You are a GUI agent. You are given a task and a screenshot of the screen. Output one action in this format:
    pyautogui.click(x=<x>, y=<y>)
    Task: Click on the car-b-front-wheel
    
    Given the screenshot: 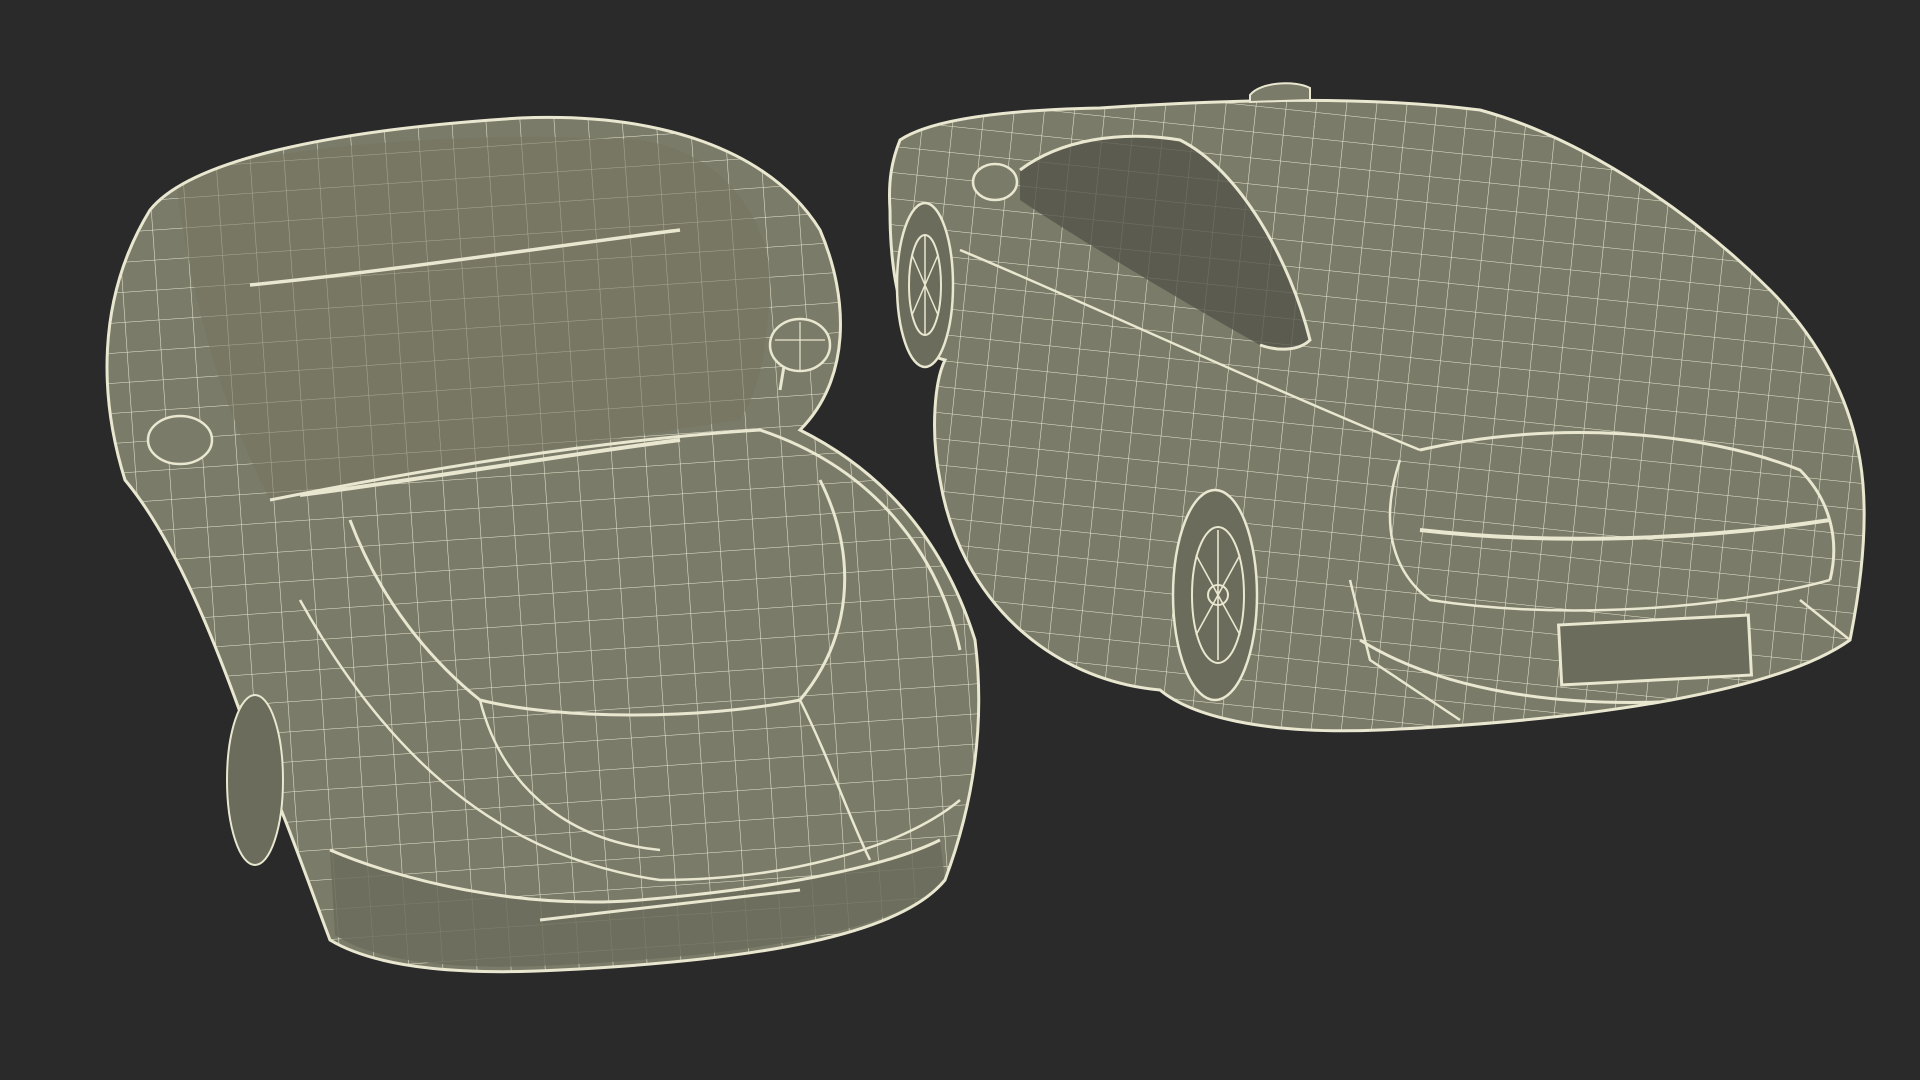 What is the action you would take?
    pyautogui.click(x=925, y=285)
    